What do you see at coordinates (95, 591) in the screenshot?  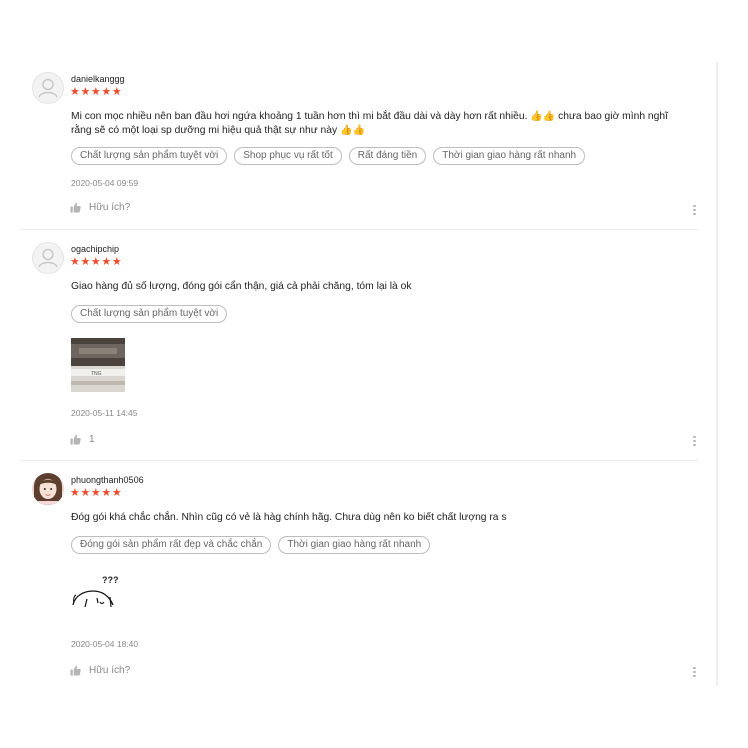 I see `confused-face-sticker: ???` at bounding box center [95, 591].